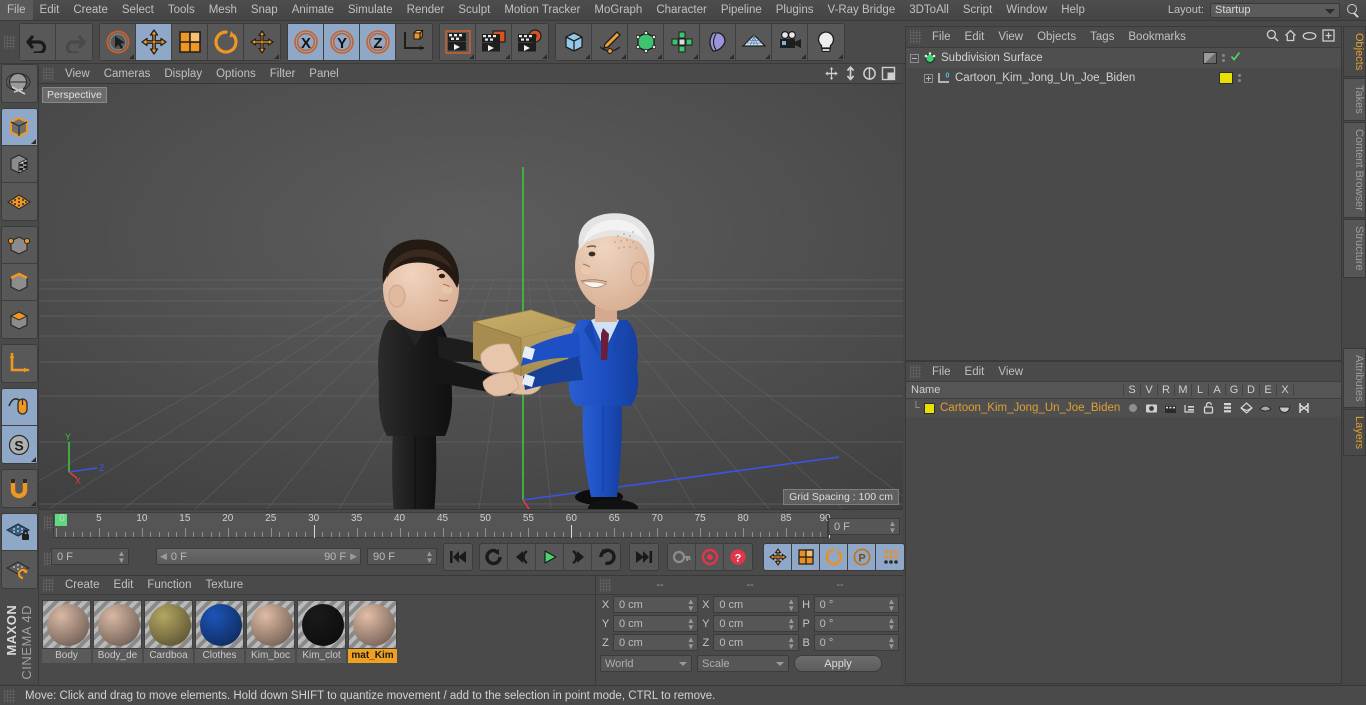 The image size is (1366, 705). What do you see at coordinates (975, 37) in the screenshot?
I see `object-menu-edit: Edit` at bounding box center [975, 37].